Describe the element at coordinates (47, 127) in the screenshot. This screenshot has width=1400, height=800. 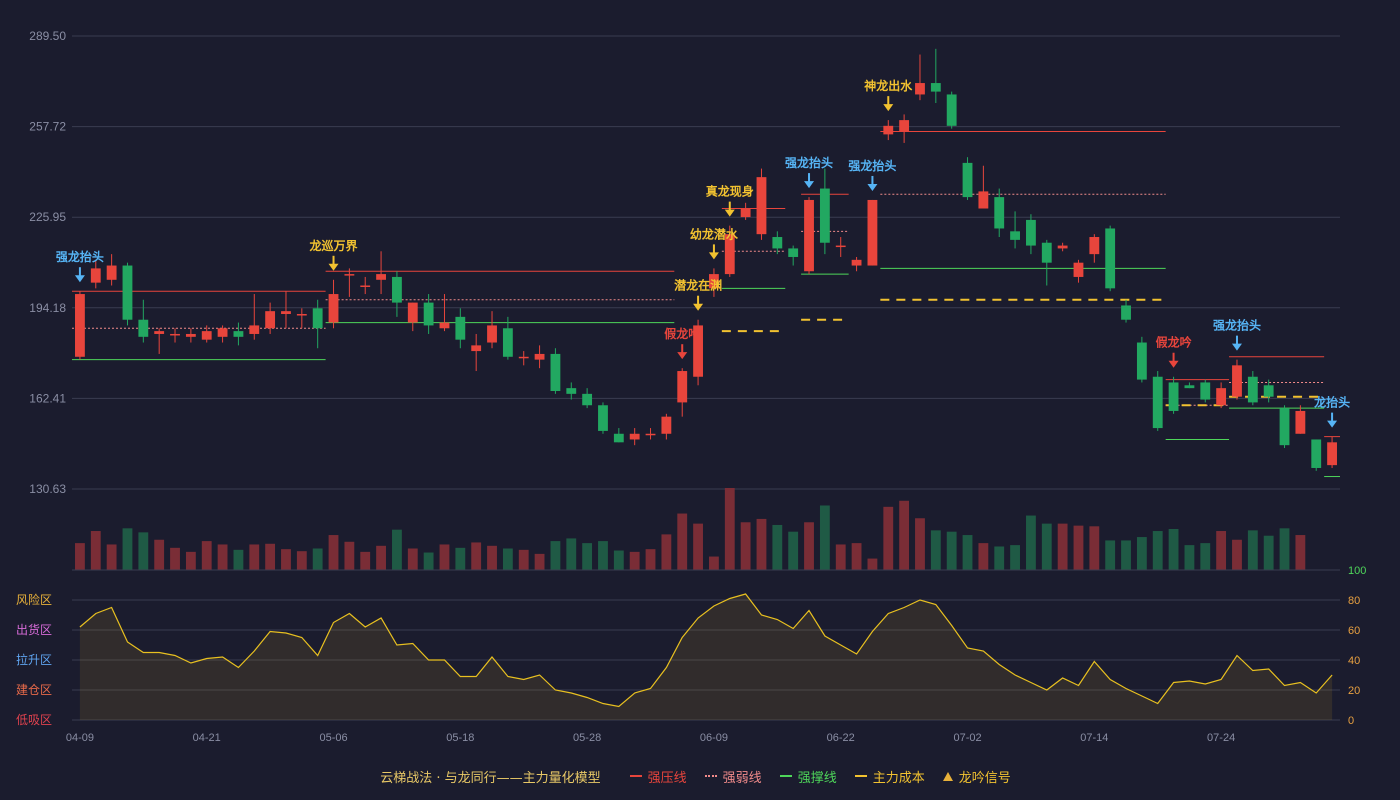
I see `y-tick-label: 257.72` at that location.